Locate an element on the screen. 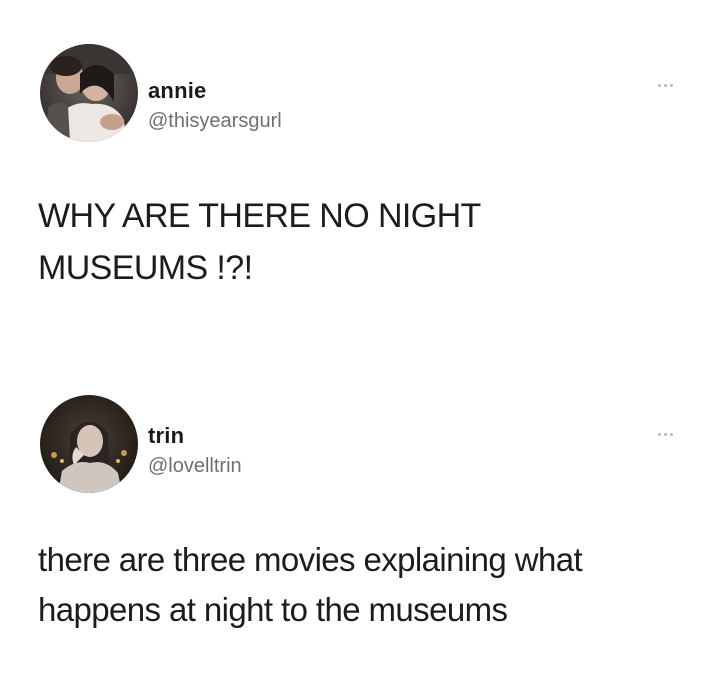 The image size is (716, 698). avatar-photo-trin is located at coordinates (89, 444).